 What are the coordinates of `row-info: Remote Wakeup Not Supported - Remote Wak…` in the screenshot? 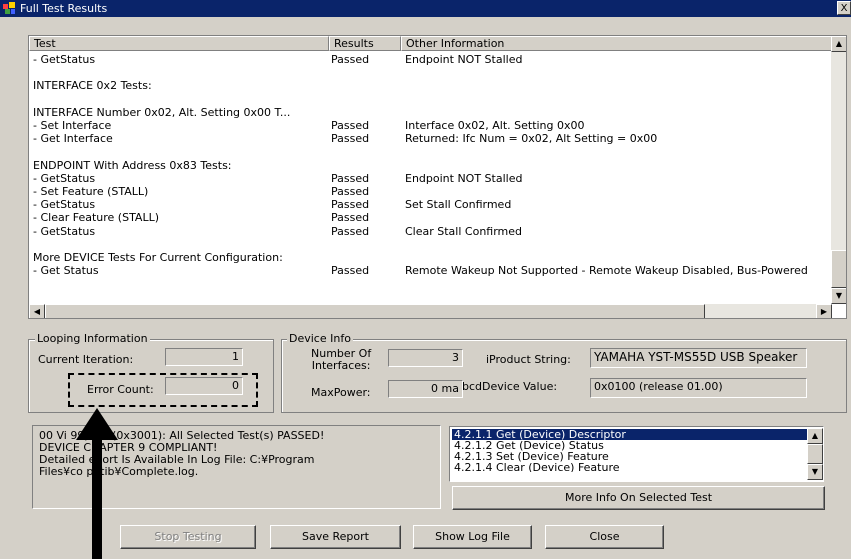 It's located at (606, 271).